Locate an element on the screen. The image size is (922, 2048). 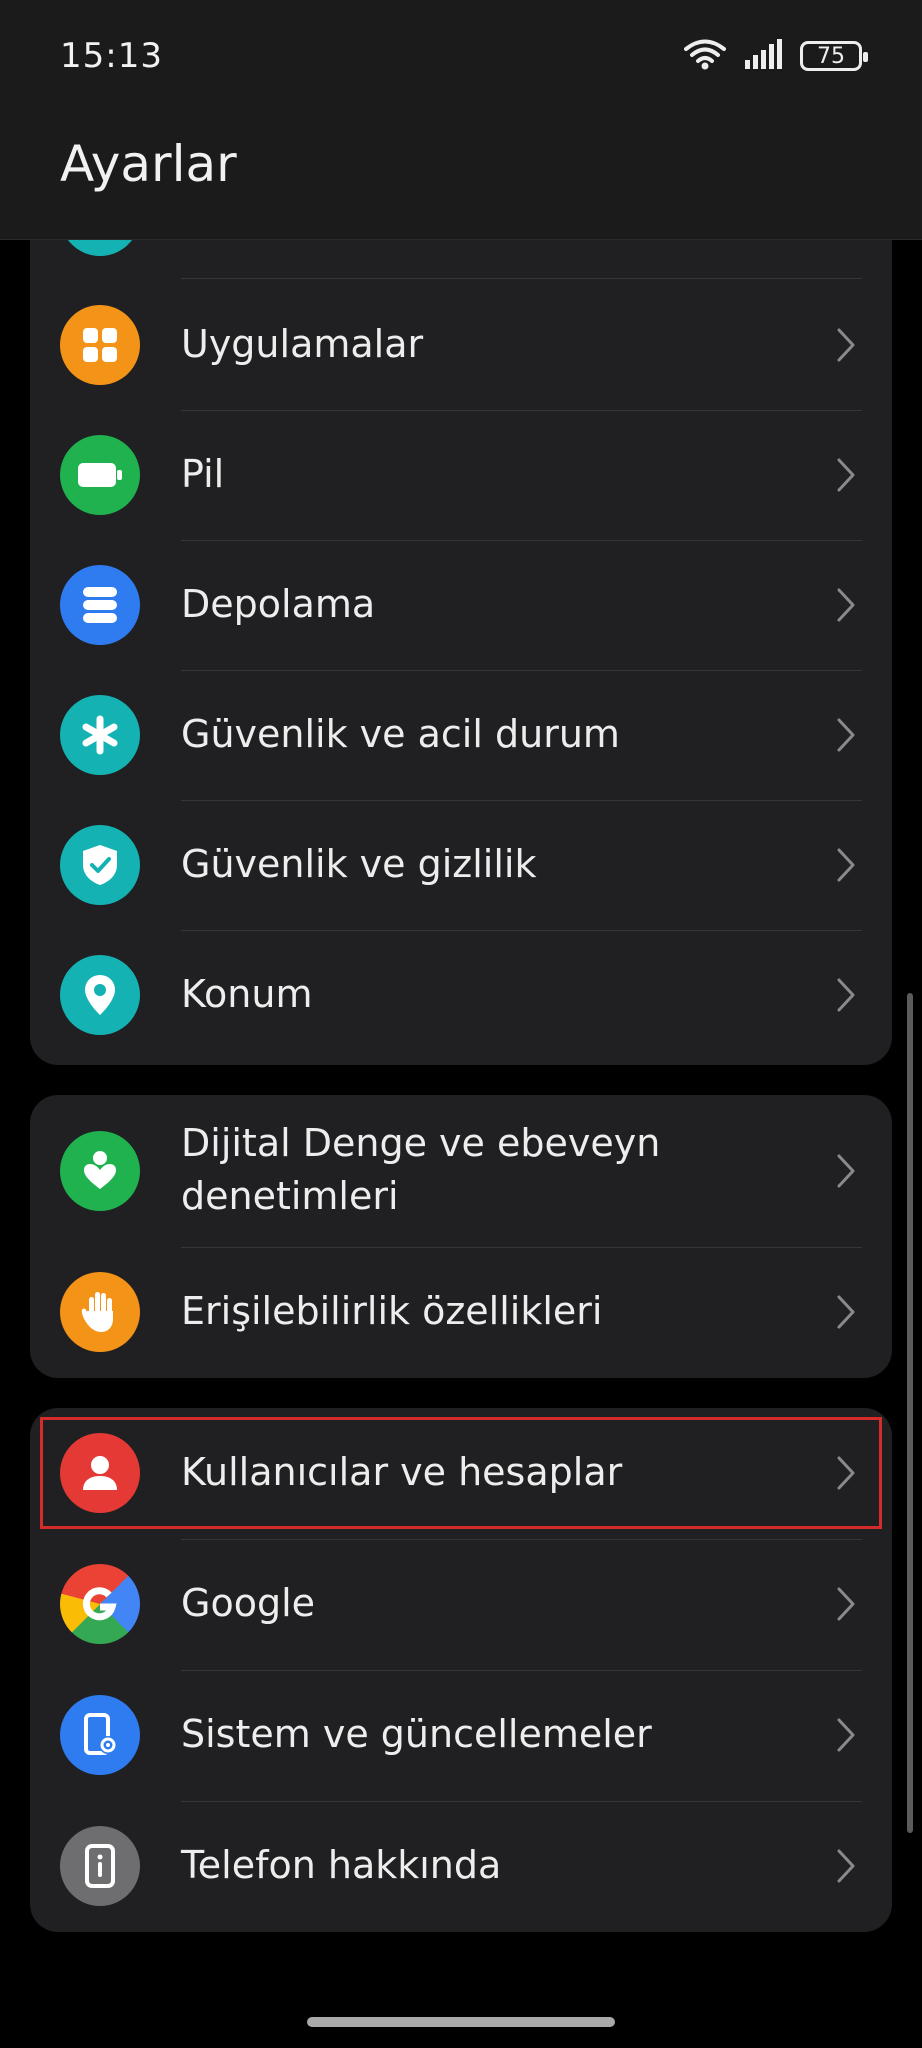
settings-item-label-line1: Dijital Denge ve ebeveyn is located at coordinates (421, 1143).